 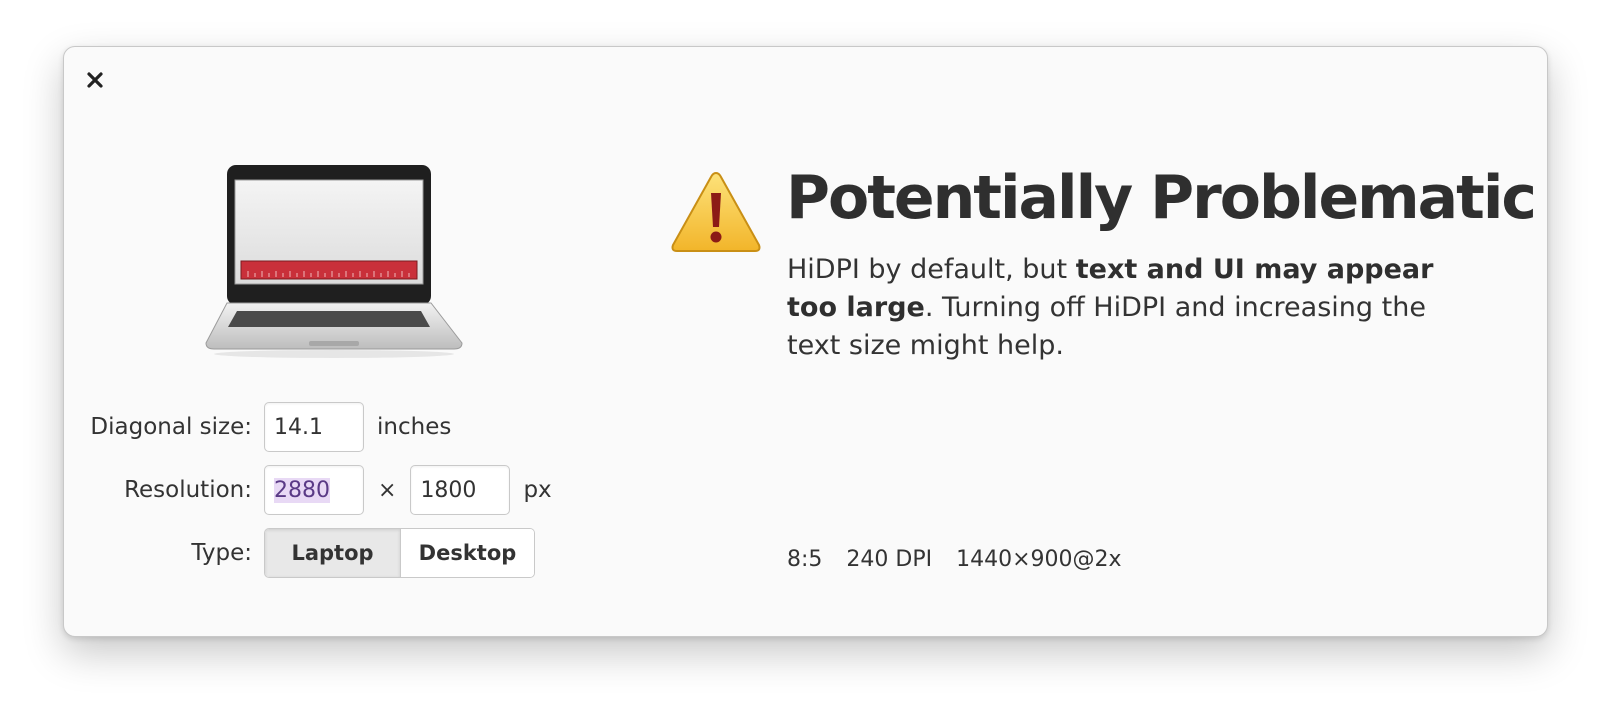 I want to click on diagonal-unit: inches, so click(x=414, y=427).